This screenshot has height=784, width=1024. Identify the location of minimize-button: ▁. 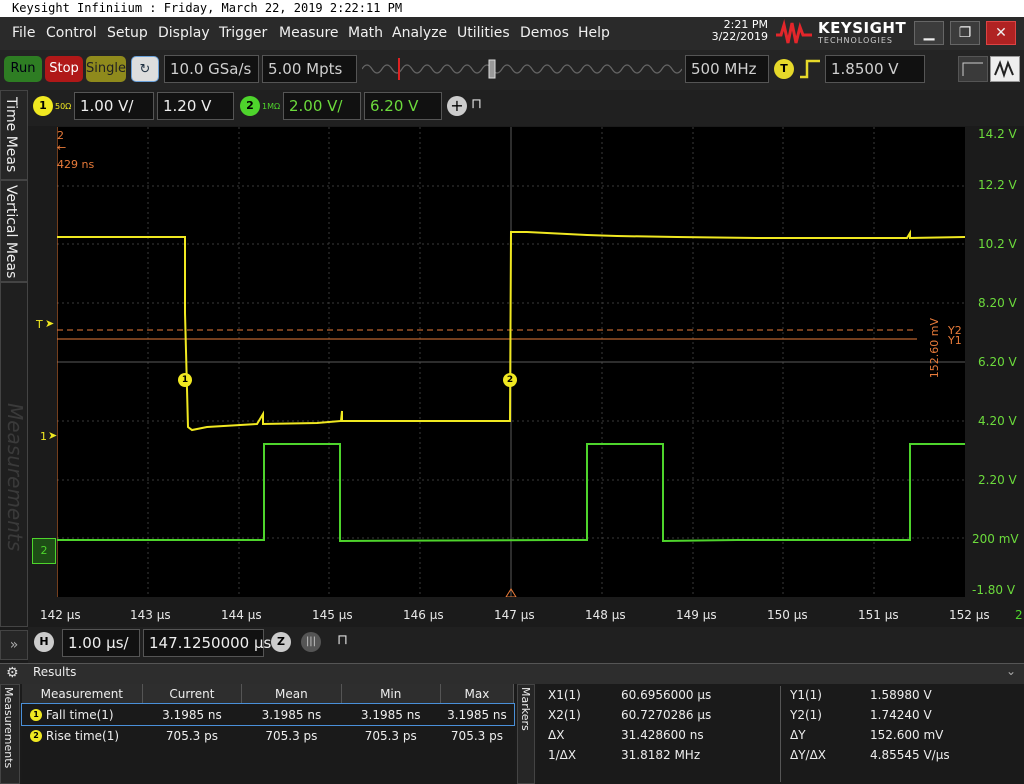
(929, 33).